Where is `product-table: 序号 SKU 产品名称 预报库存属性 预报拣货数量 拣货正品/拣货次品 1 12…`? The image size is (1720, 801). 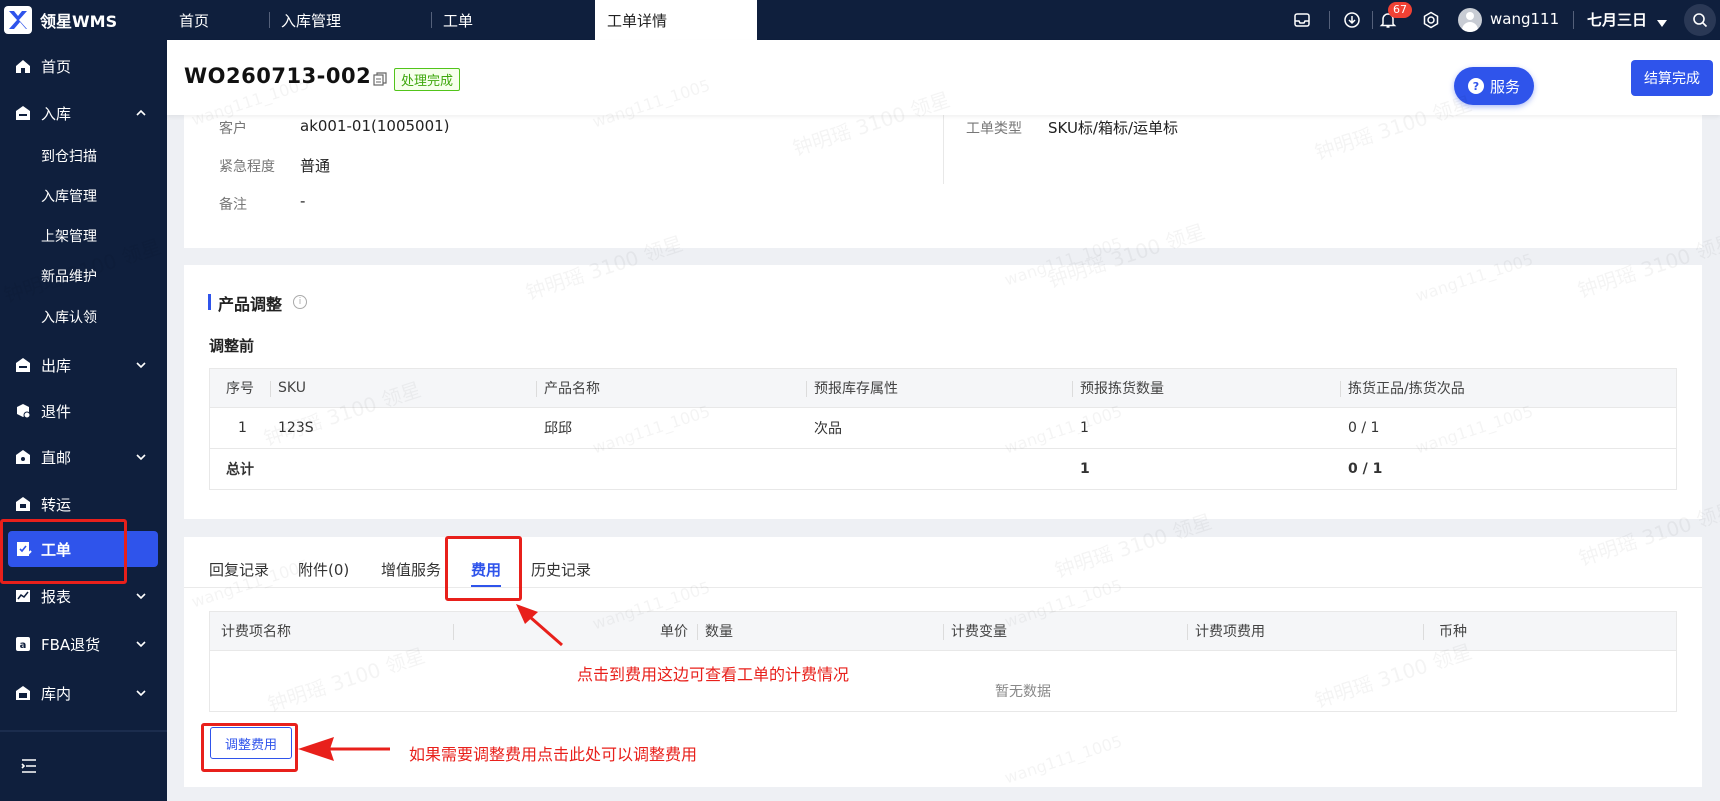 product-table: 序号 SKU 产品名称 预报库存属性 预报拣货数量 拣货正品/拣货次品 1 12… is located at coordinates (943, 429).